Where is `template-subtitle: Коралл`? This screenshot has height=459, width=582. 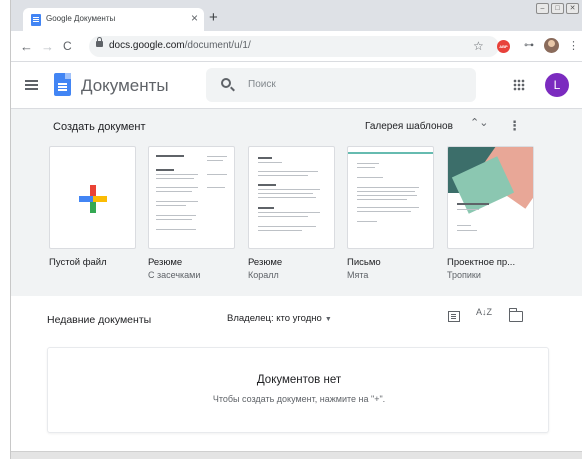 template-subtitle: Коралл is located at coordinates (263, 275).